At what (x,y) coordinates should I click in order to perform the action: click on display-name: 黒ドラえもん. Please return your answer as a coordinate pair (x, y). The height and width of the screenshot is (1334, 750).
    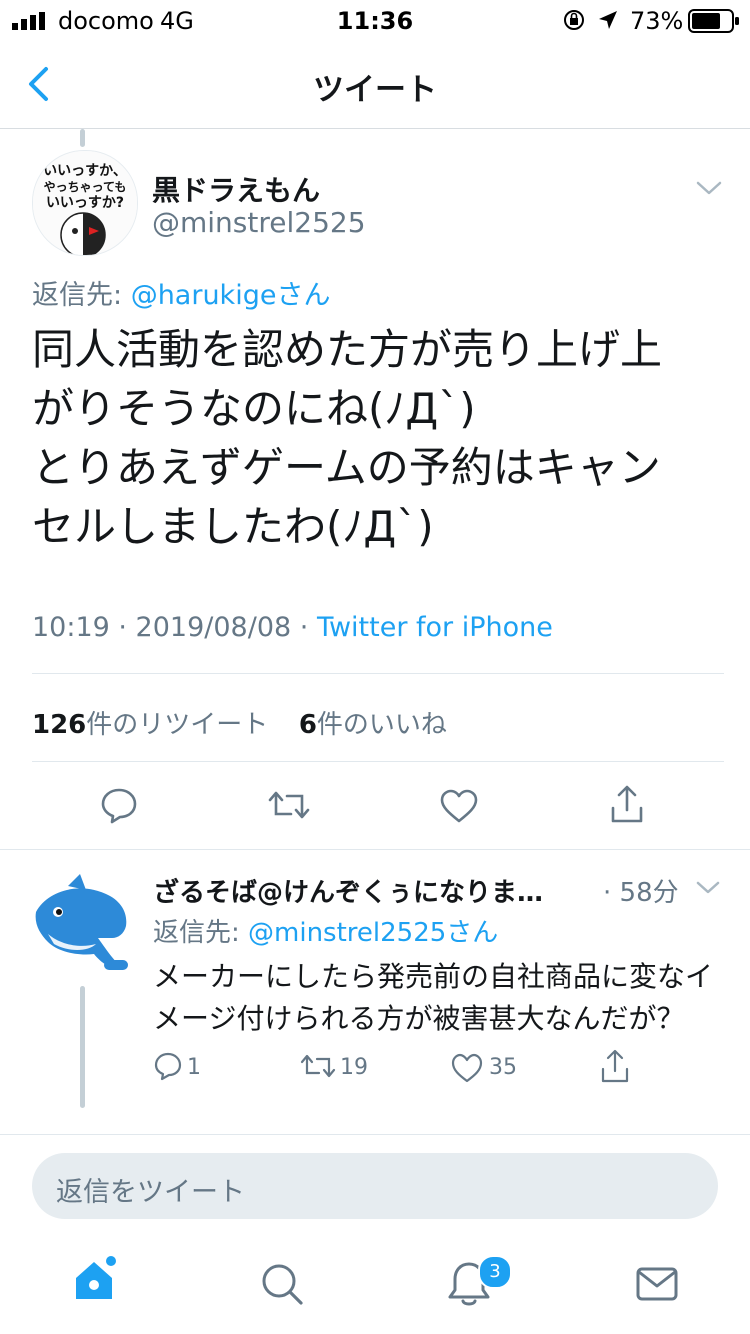
    Looking at the image, I should click on (236, 189).